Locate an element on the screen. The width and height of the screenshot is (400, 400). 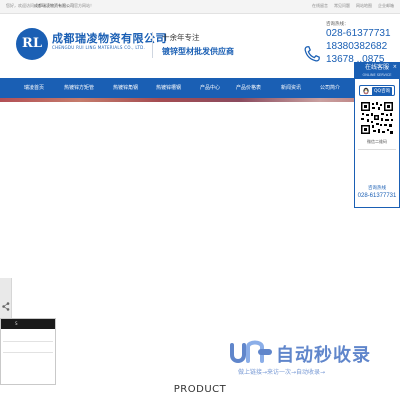
company-name-cn: 成都瑞凌物资有限公司 is located at coordinates (109, 38).